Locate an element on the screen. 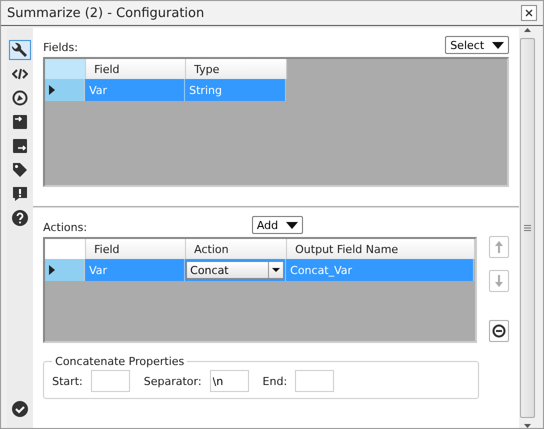 This screenshot has height=429, width=544. column-header: Output Field Name is located at coordinates (381, 249).